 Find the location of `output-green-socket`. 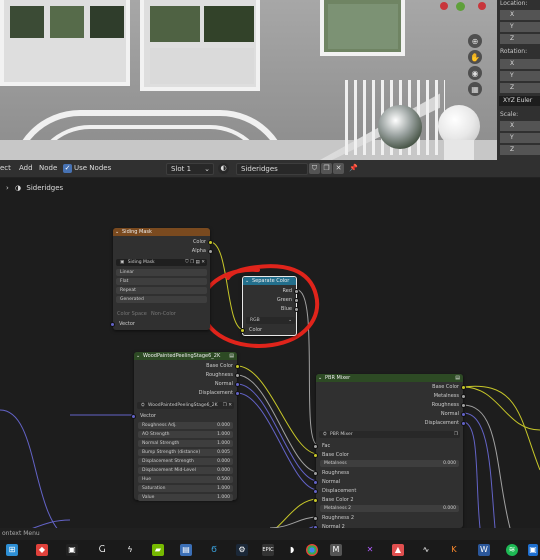

output-green-socket is located at coordinates (296, 300).